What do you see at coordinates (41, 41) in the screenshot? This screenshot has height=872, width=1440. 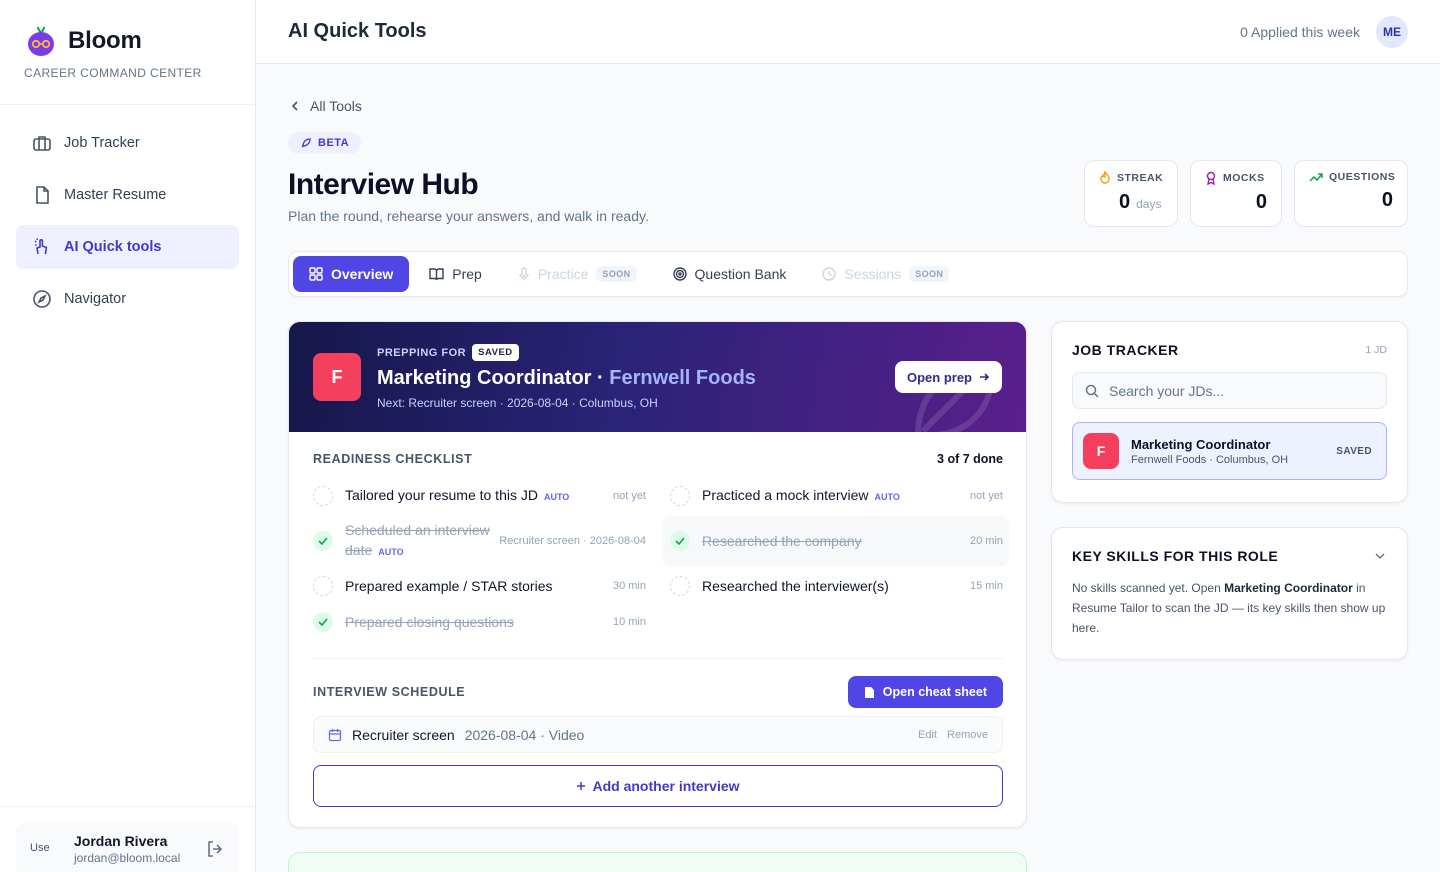 I see `bloom-logo-icon` at bounding box center [41, 41].